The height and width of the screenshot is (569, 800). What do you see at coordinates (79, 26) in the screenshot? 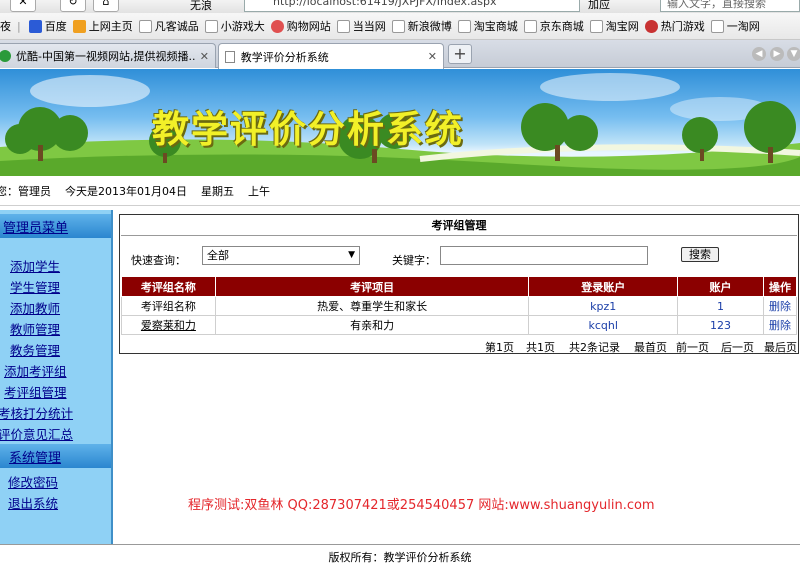
I see `hao123-icon` at bounding box center [79, 26].